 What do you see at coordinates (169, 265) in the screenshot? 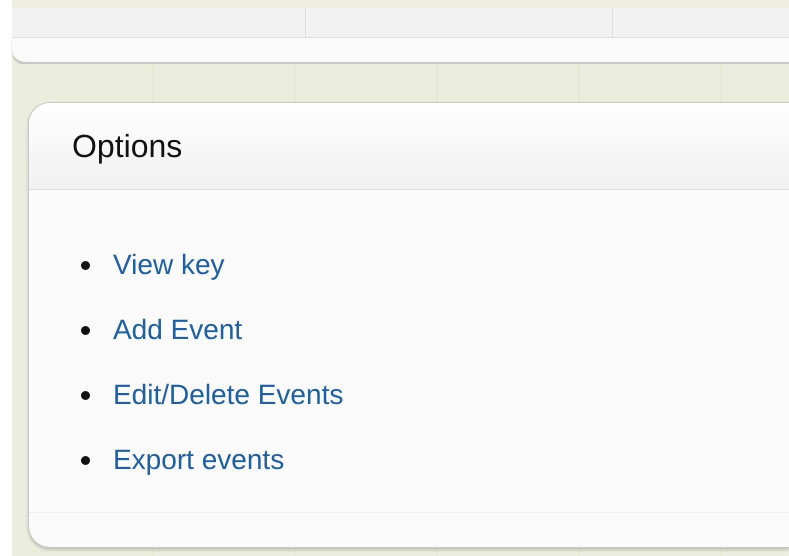
I see `option-link: View key` at bounding box center [169, 265].